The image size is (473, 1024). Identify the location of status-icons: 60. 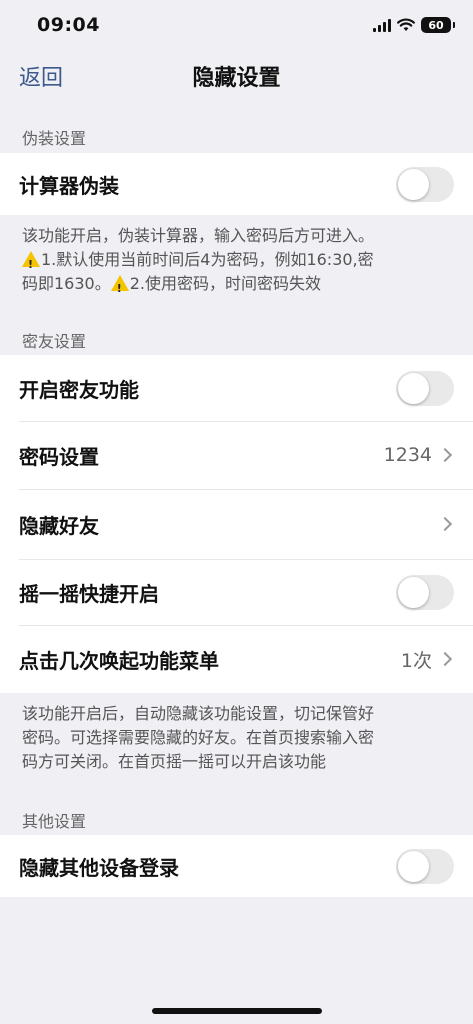
(414, 25).